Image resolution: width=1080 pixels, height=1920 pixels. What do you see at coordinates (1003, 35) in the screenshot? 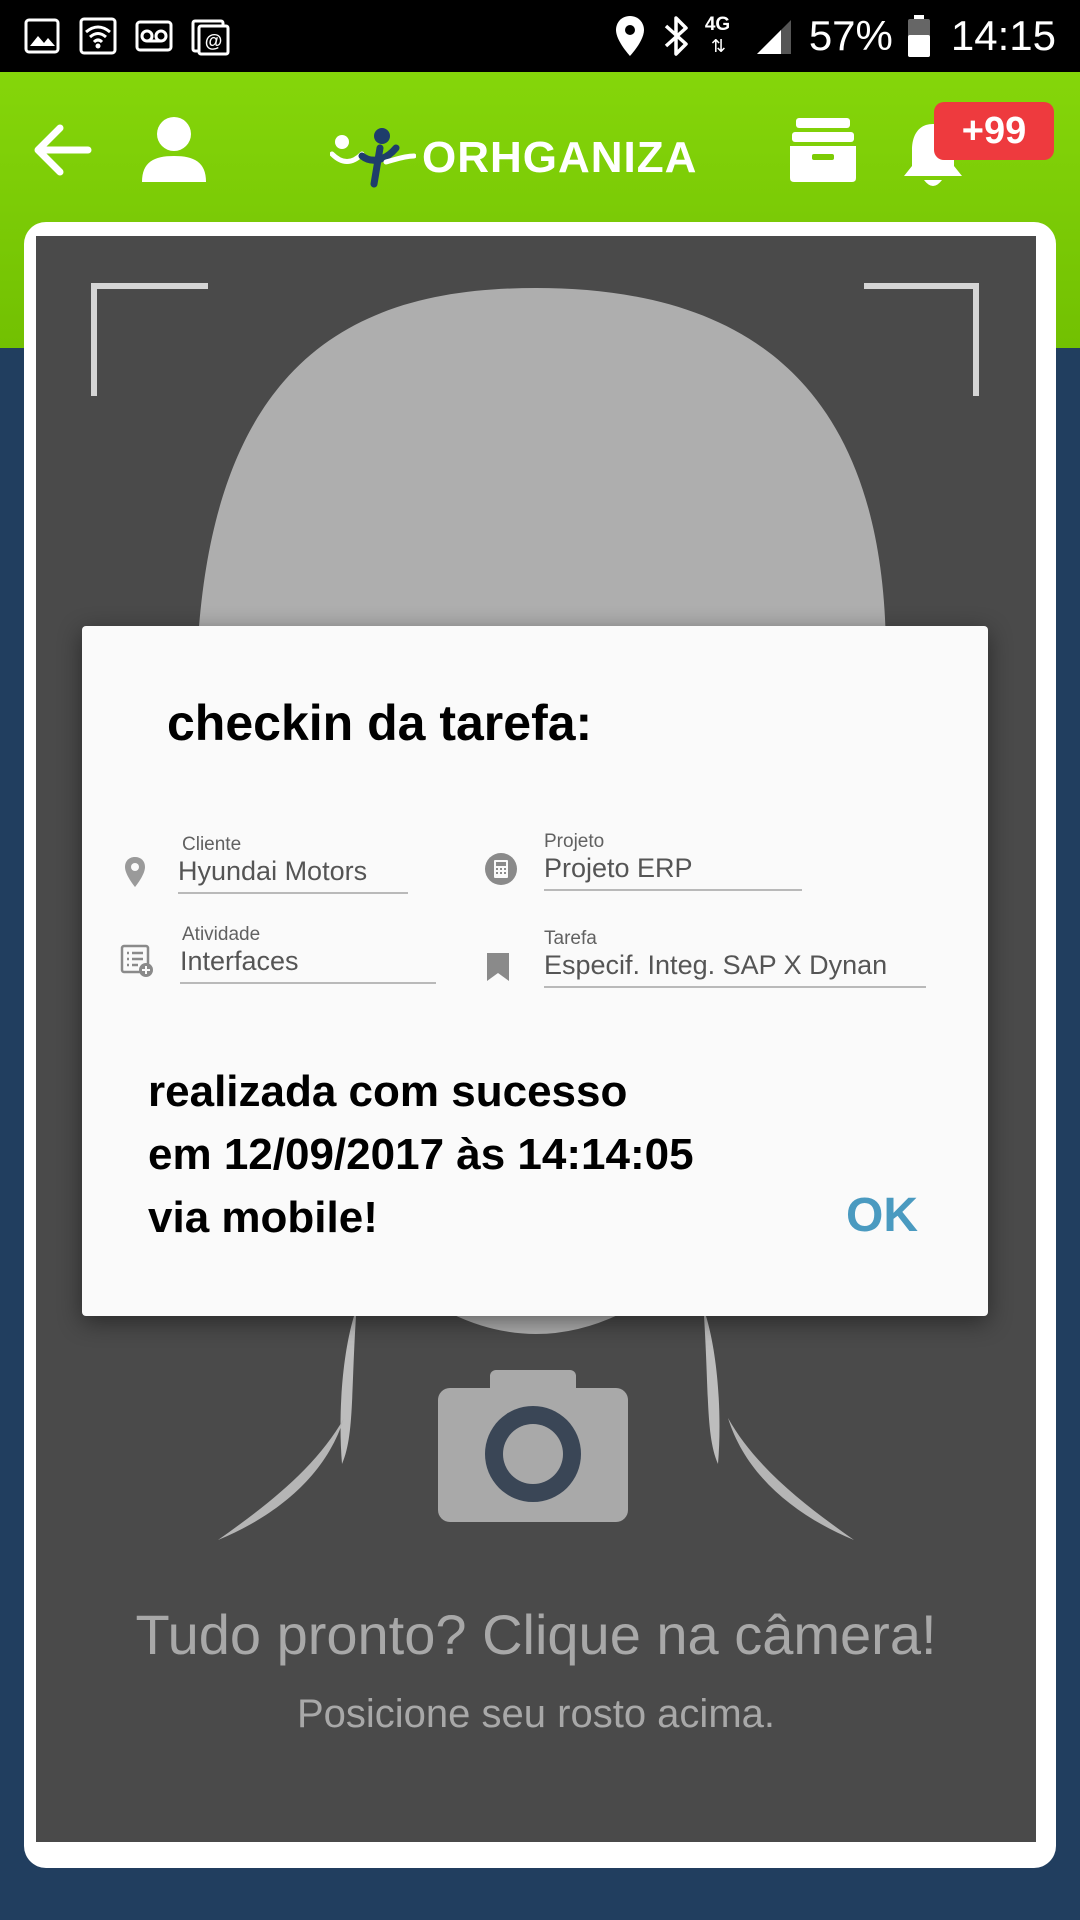
I see `clock: 14:15` at bounding box center [1003, 35].